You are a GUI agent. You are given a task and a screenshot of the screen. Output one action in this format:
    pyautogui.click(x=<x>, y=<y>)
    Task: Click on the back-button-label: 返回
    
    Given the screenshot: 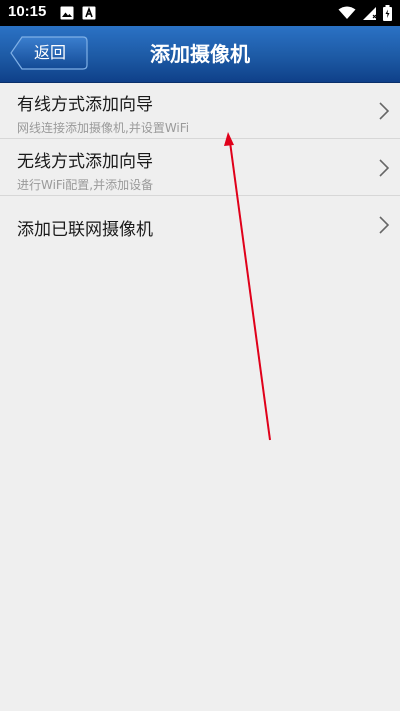 What is the action you would take?
    pyautogui.click(x=50, y=52)
    